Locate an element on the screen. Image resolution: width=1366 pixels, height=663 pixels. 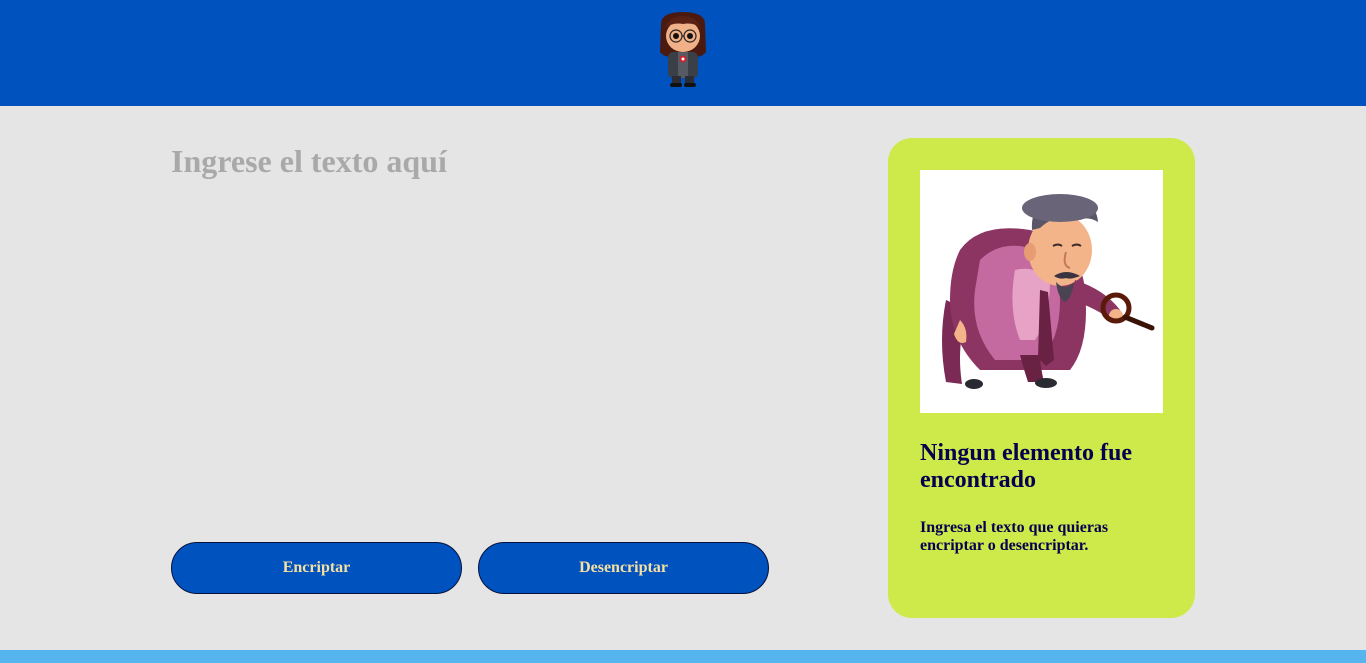
result-title: Ningun elemento fue encontrado is located at coordinates (1026, 466).